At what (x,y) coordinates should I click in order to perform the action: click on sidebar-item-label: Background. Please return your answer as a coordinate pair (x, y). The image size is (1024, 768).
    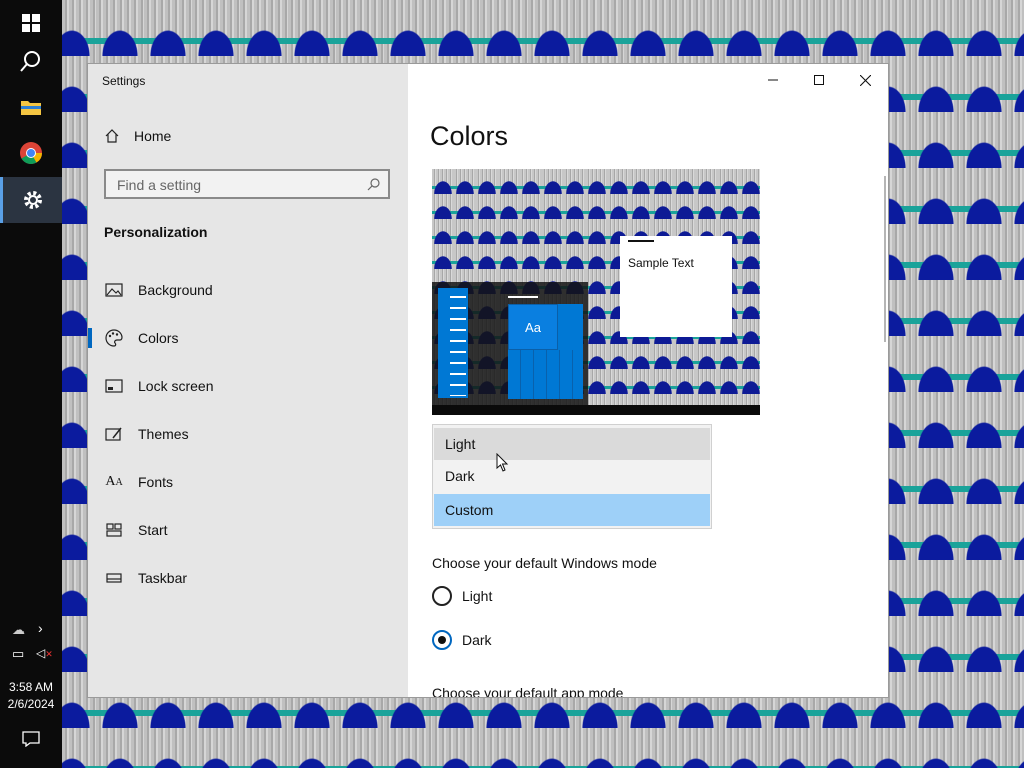
    Looking at the image, I should click on (175, 290).